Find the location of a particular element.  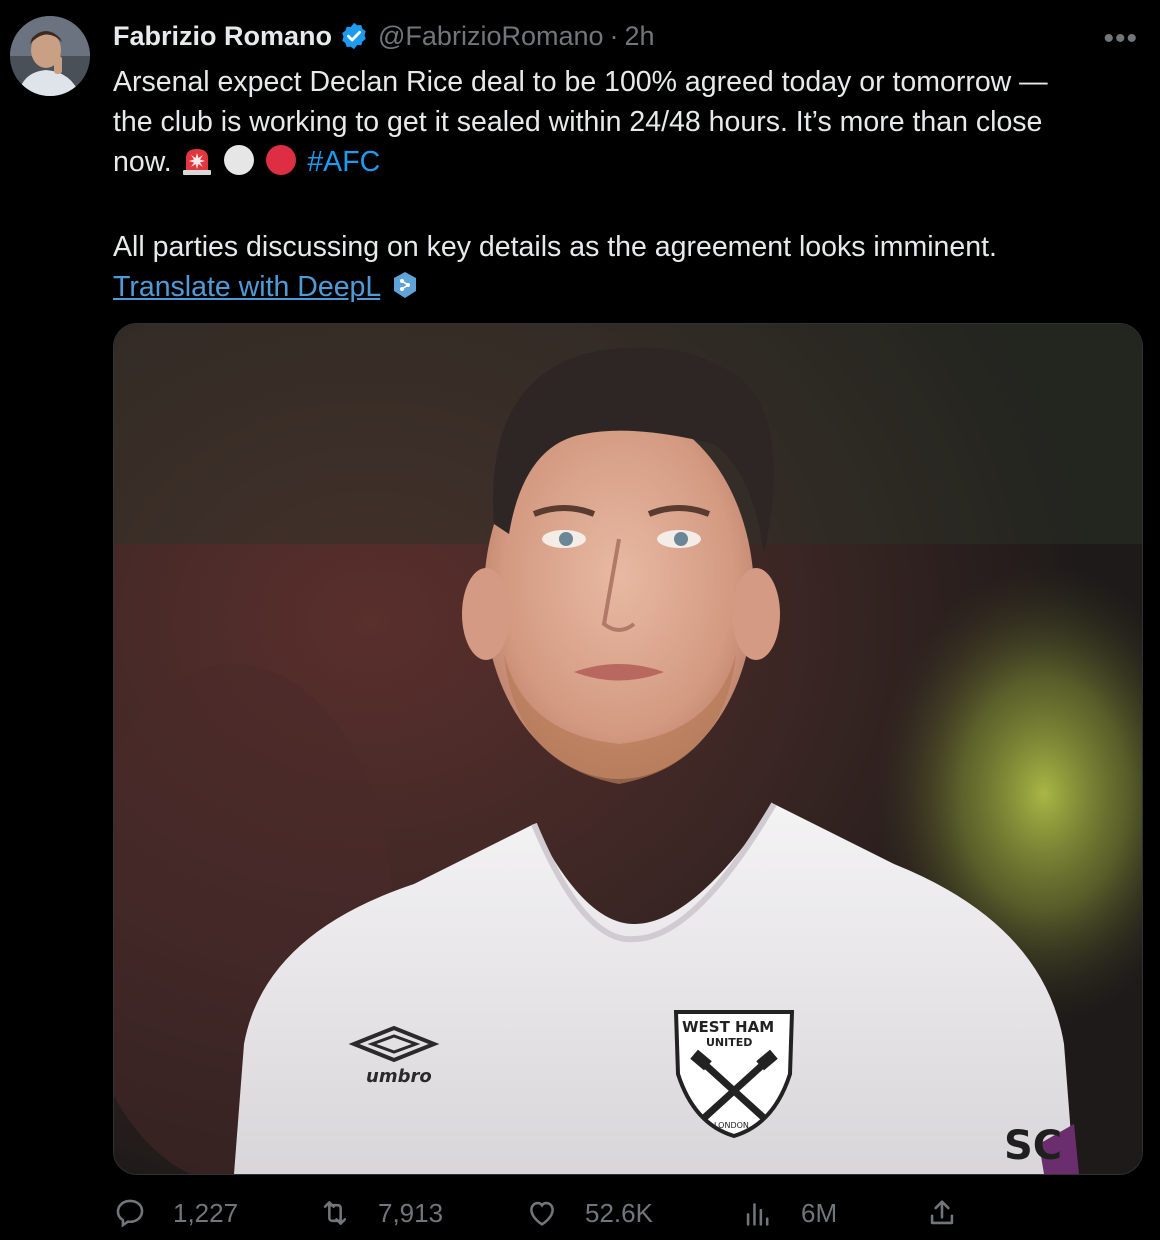

share-button is located at coordinates (942, 1213).